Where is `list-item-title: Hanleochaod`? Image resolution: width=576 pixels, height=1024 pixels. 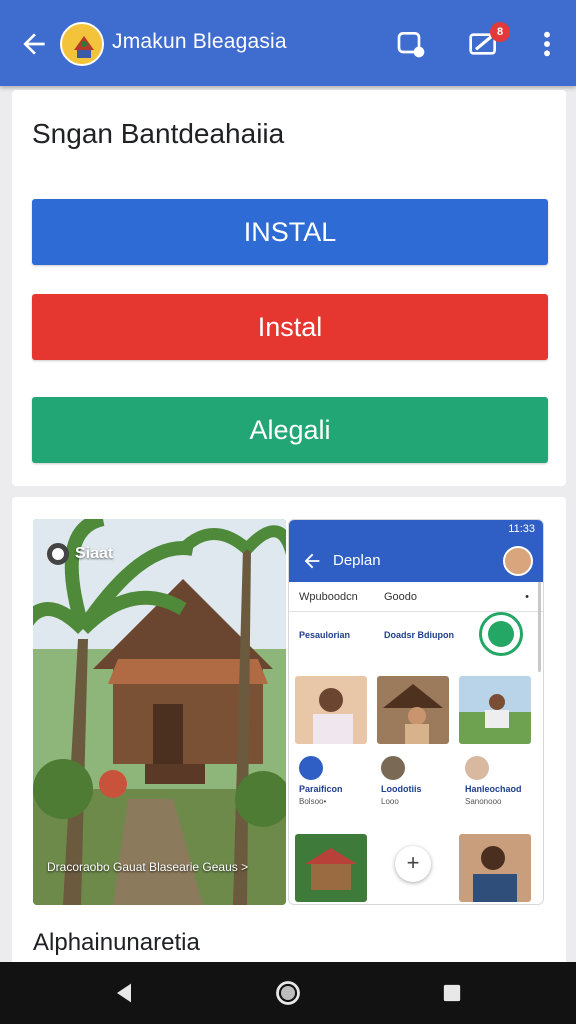
list-item-title: Hanleochaod is located at coordinates (493, 789).